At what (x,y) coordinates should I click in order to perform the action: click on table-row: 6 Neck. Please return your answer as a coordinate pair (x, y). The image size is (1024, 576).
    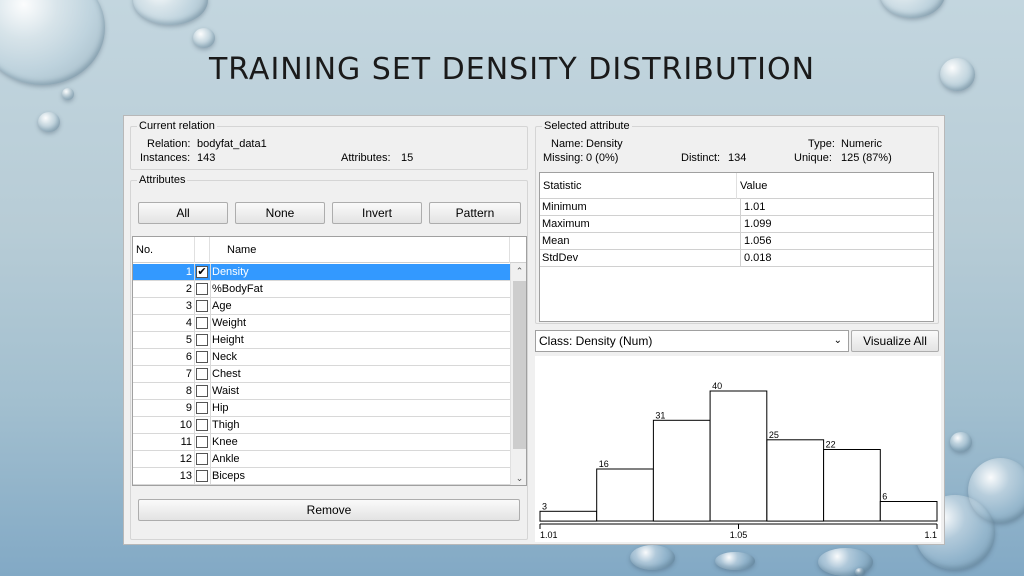
    Looking at the image, I should click on (321, 357).